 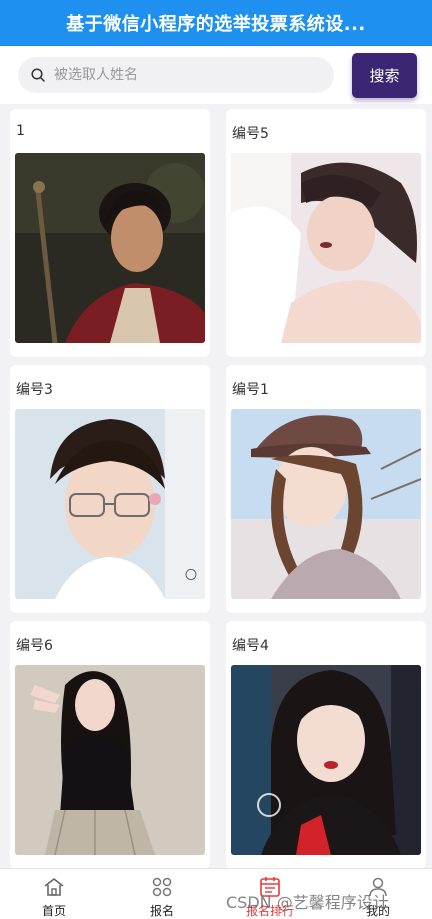 I want to click on candidate-label: 编号5, so click(x=250, y=134).